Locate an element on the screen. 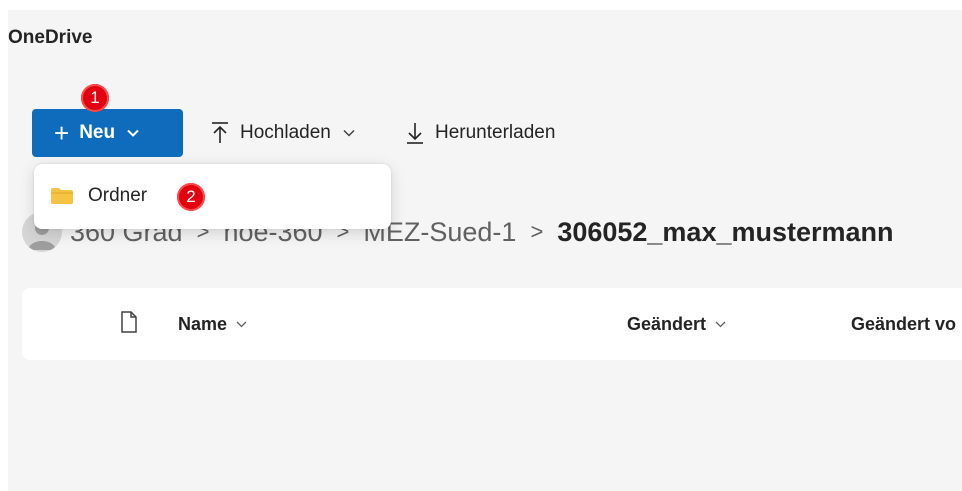 This screenshot has width=962, height=491. column-header-name: Name is located at coordinates (212, 324).